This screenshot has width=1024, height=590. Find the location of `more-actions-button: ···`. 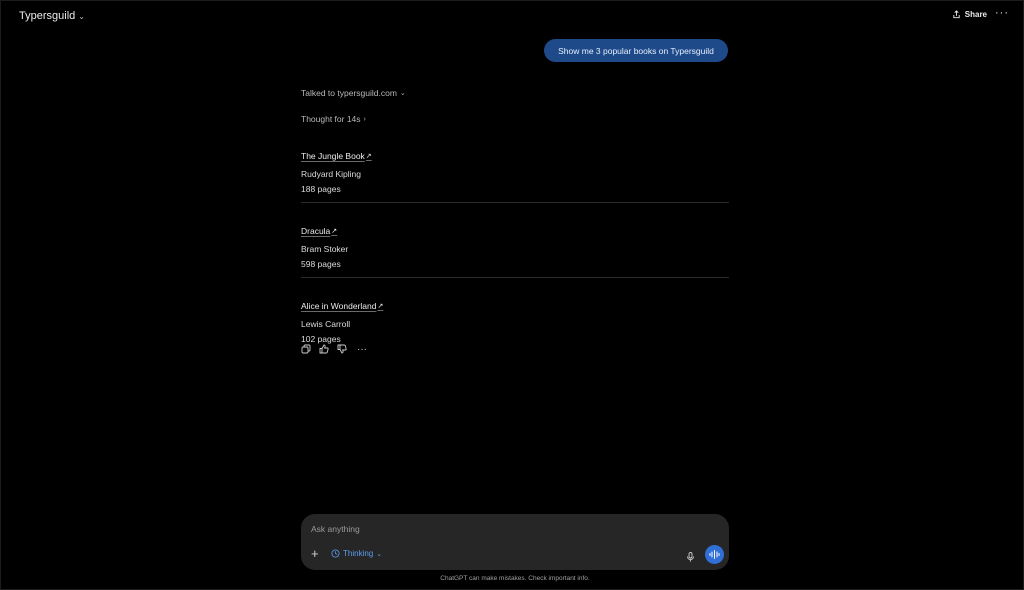

more-actions-button: ··· is located at coordinates (362, 349).